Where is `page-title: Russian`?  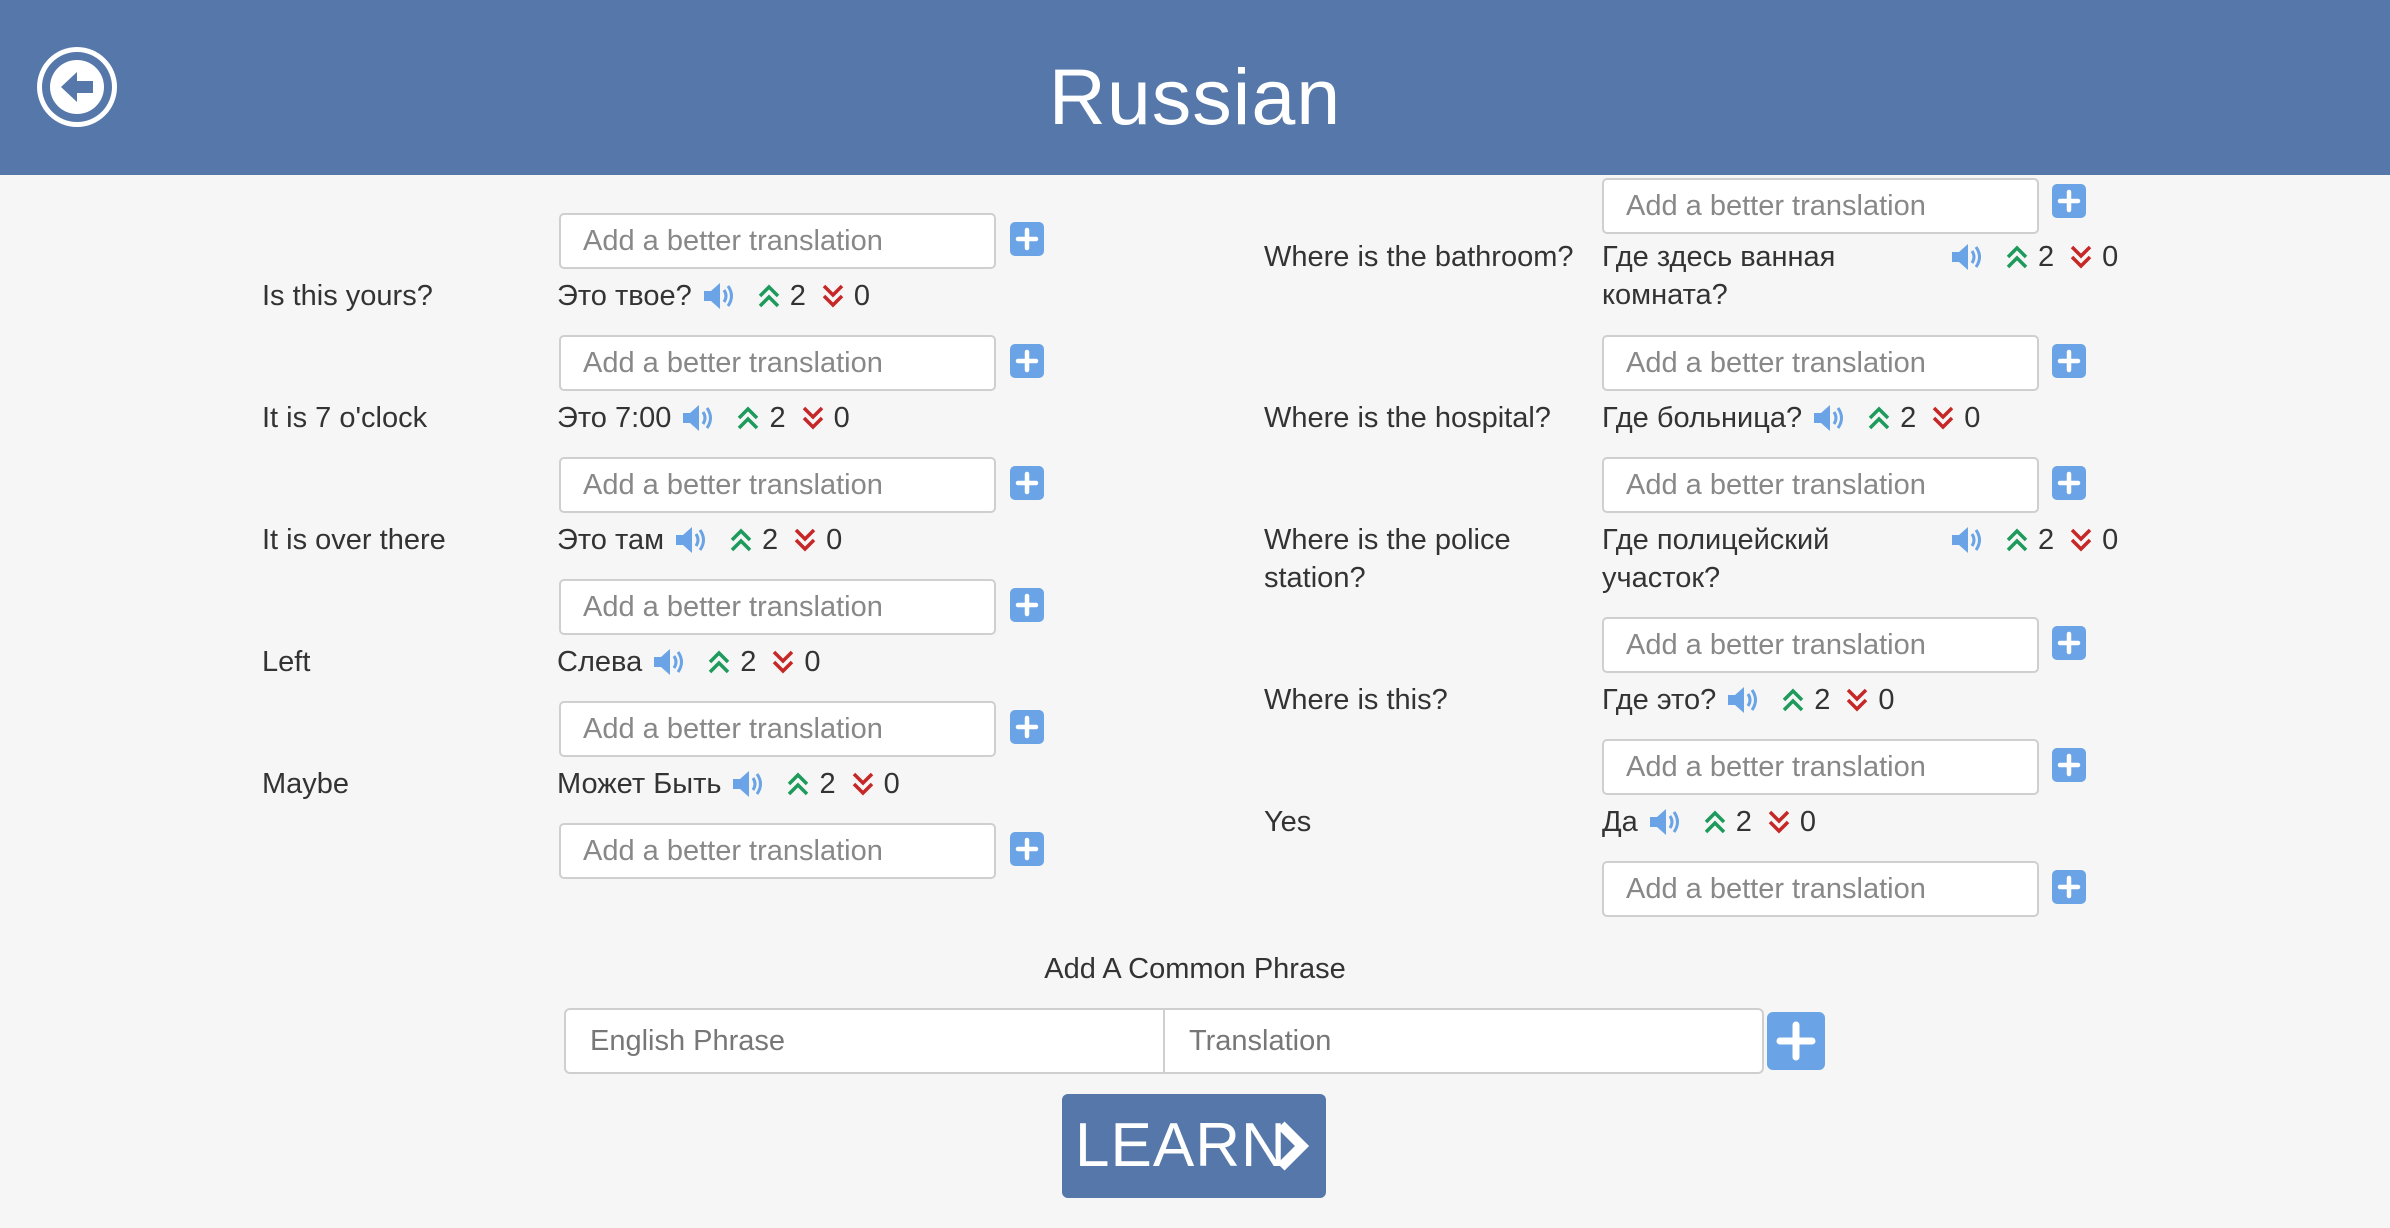 page-title: Russian is located at coordinates (1195, 96).